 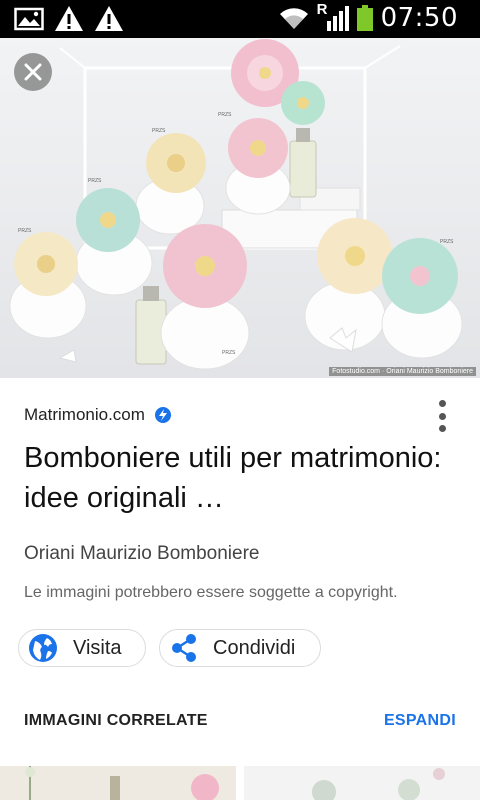 I want to click on status-bar: R 07:50, so click(x=240, y=19).